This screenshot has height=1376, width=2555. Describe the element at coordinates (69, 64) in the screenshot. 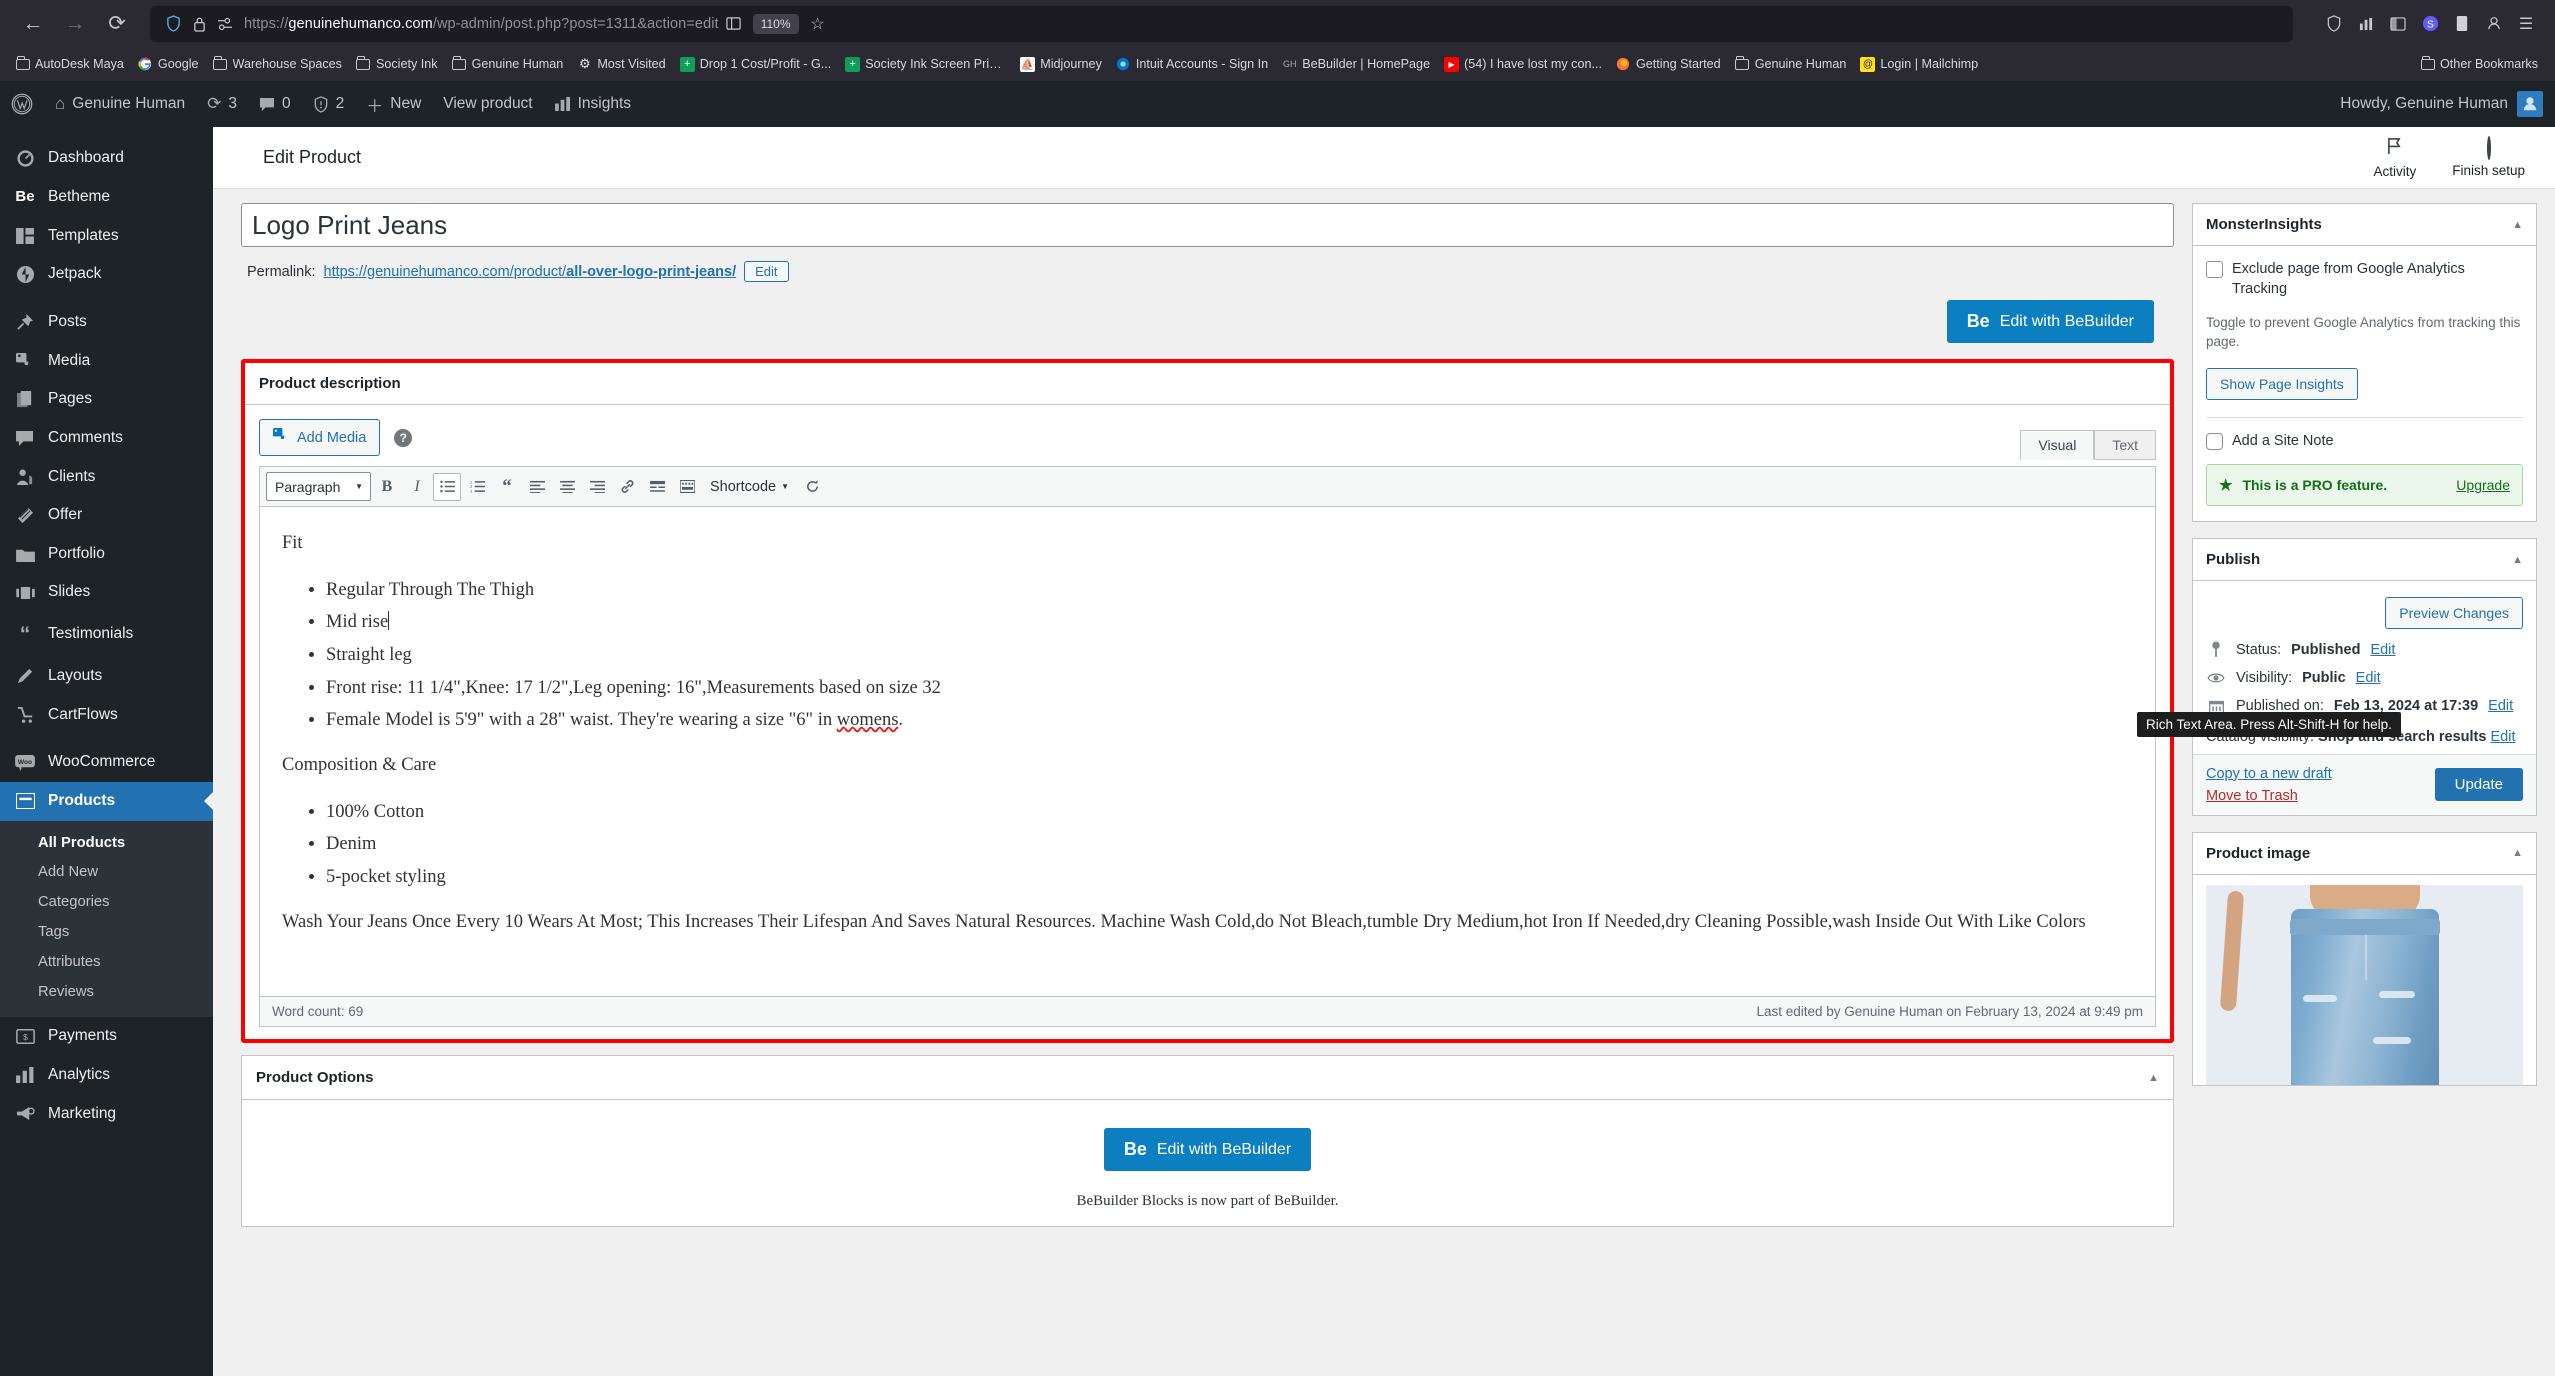

I see `bookmark-item: AutoDesk Maya` at that location.